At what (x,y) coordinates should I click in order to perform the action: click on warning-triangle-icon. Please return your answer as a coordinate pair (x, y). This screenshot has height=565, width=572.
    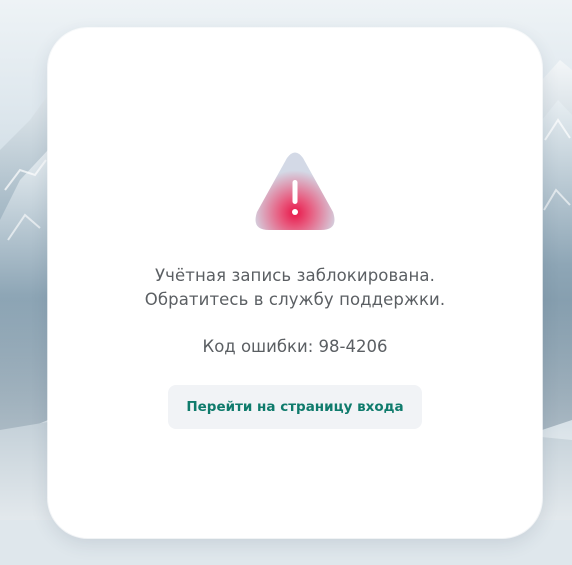
    Looking at the image, I should click on (295, 191).